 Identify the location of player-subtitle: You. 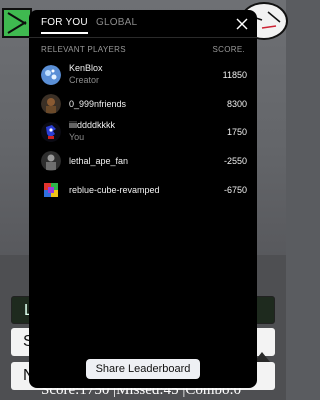
(77, 137).